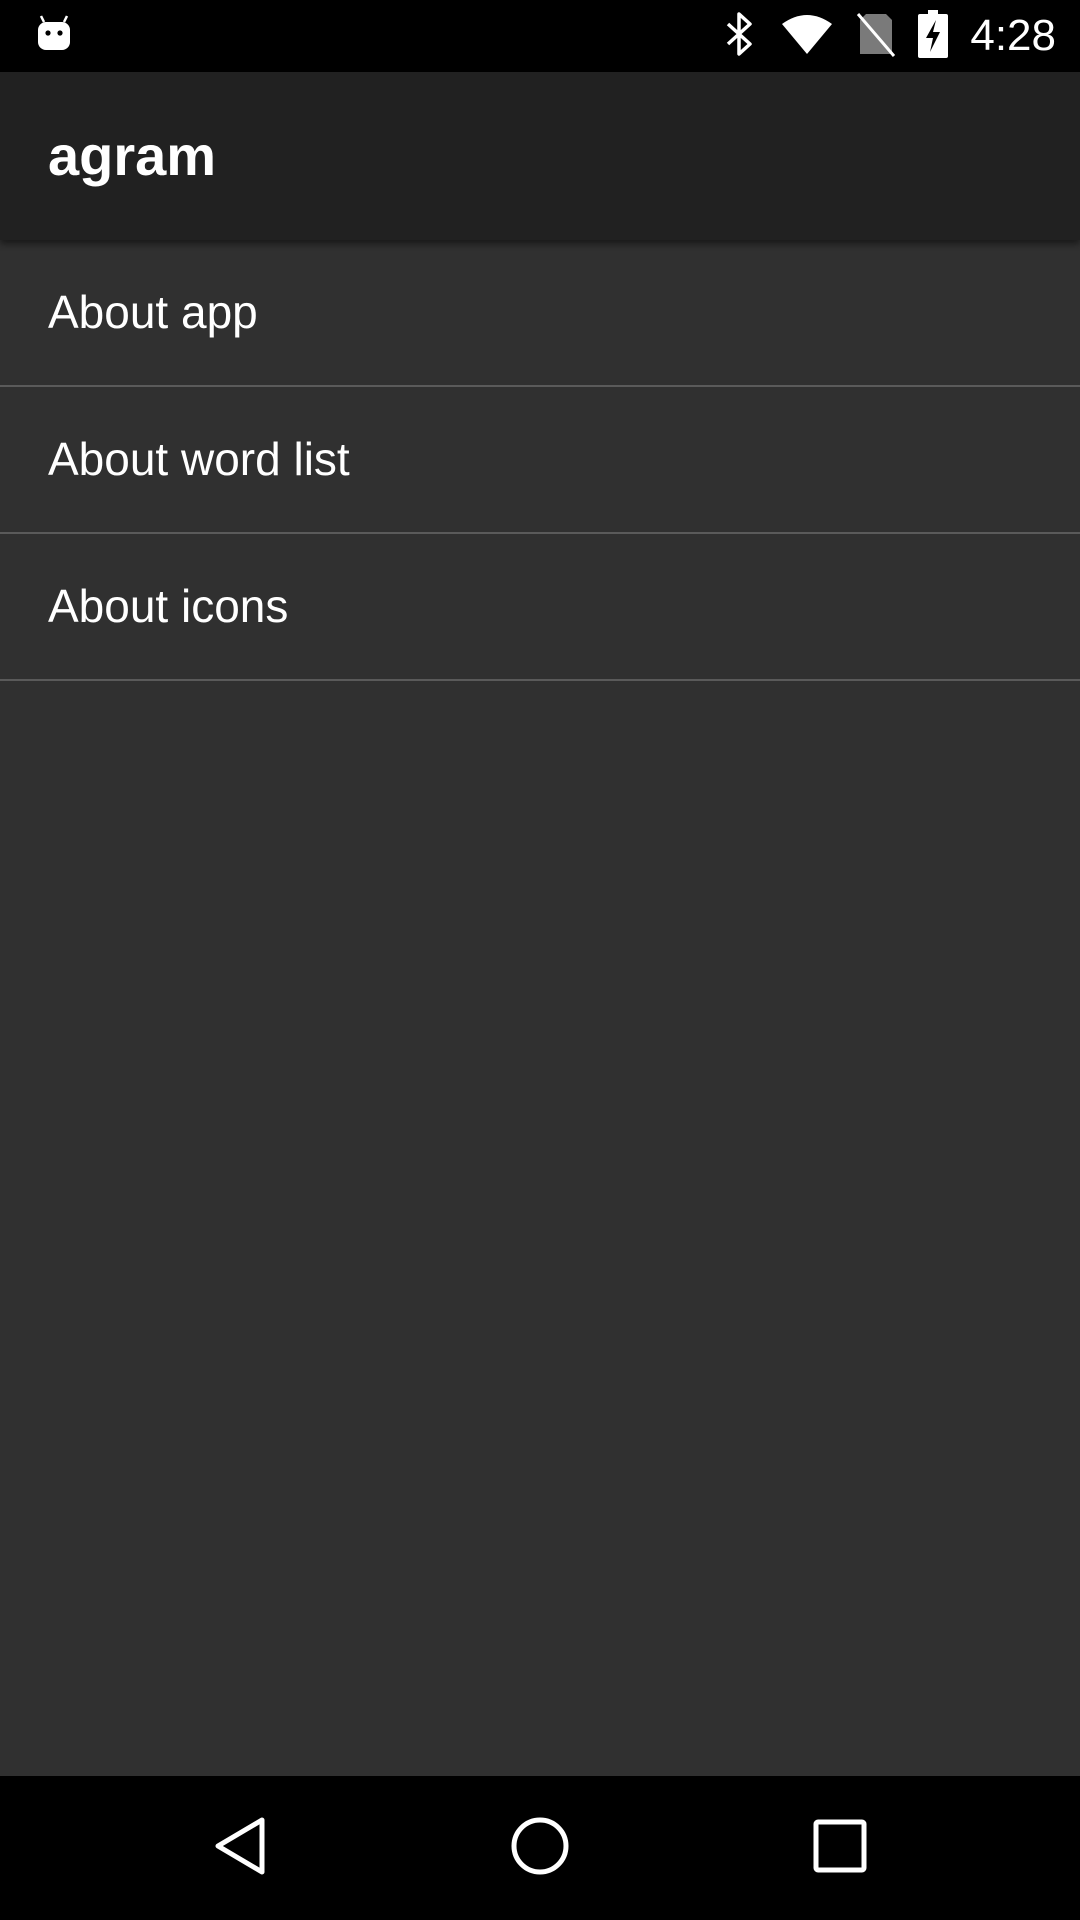 The height and width of the screenshot is (1920, 1080). What do you see at coordinates (540, 36) in the screenshot?
I see `status-bar: 4:28` at bounding box center [540, 36].